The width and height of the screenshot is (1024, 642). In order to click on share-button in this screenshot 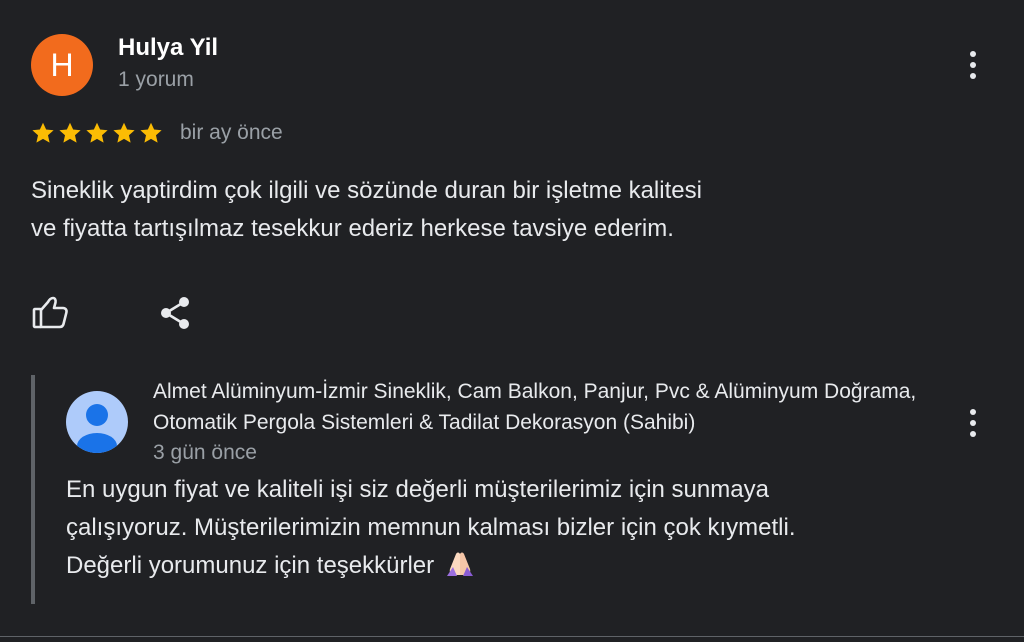, I will do `click(176, 313)`.